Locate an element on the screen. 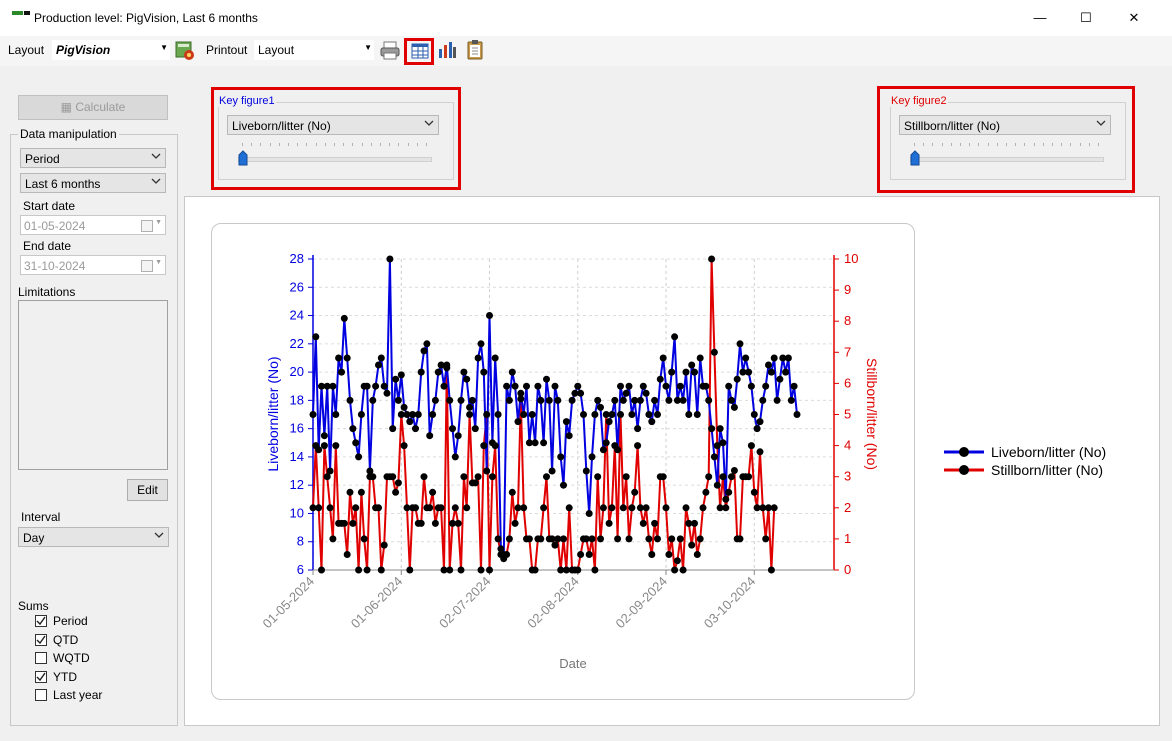 This screenshot has width=1172, height=741. x-tick-label: 02-08-2024 is located at coordinates (553, 603).